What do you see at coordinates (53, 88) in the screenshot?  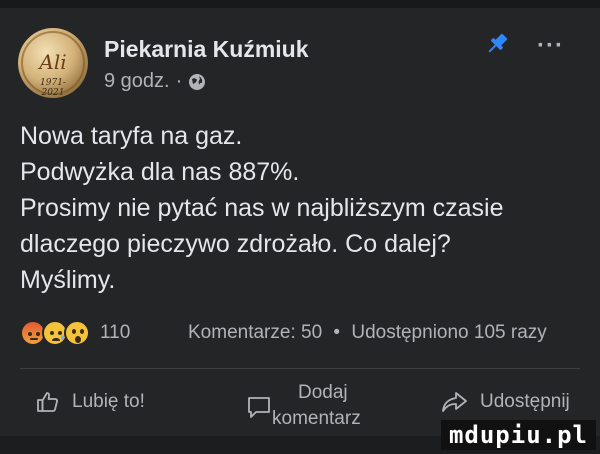 I see `avatar-years: 1971-2021` at bounding box center [53, 88].